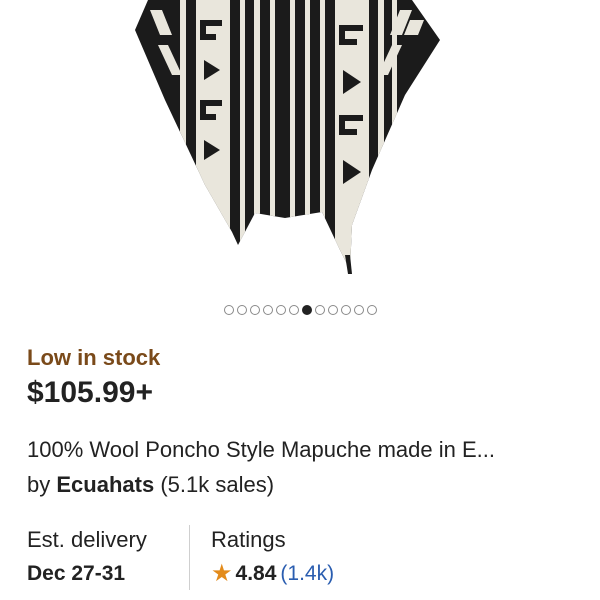 This screenshot has width=600, height=600. What do you see at coordinates (105, 484) in the screenshot?
I see `seller-name: Ecuahats` at bounding box center [105, 484].